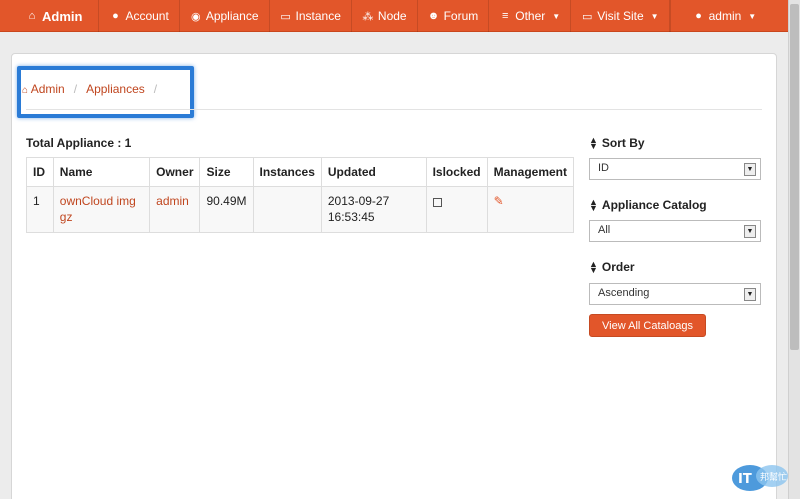 This screenshot has height=499, width=800. I want to click on order-label-text: Order, so click(618, 267).